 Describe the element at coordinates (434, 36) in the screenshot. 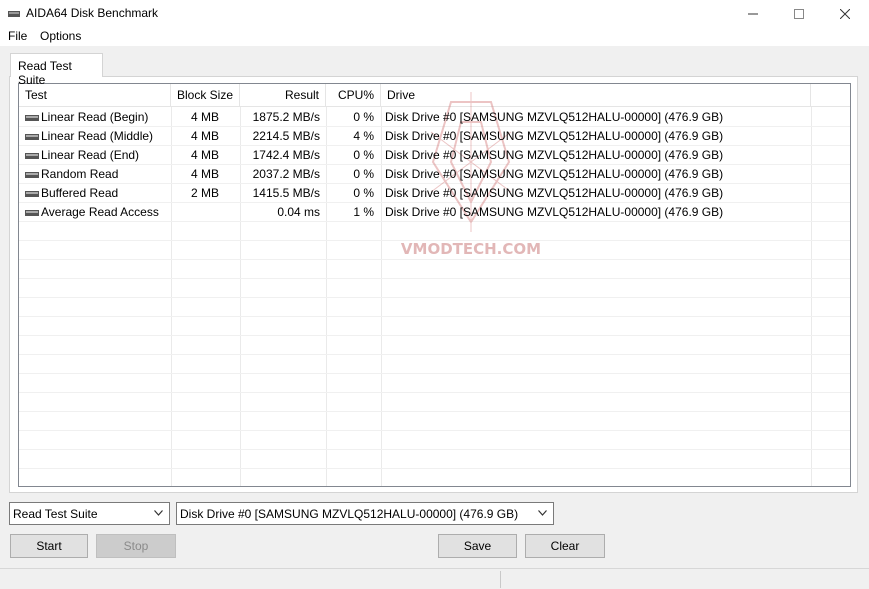

I see `menu-bar: File Options` at that location.